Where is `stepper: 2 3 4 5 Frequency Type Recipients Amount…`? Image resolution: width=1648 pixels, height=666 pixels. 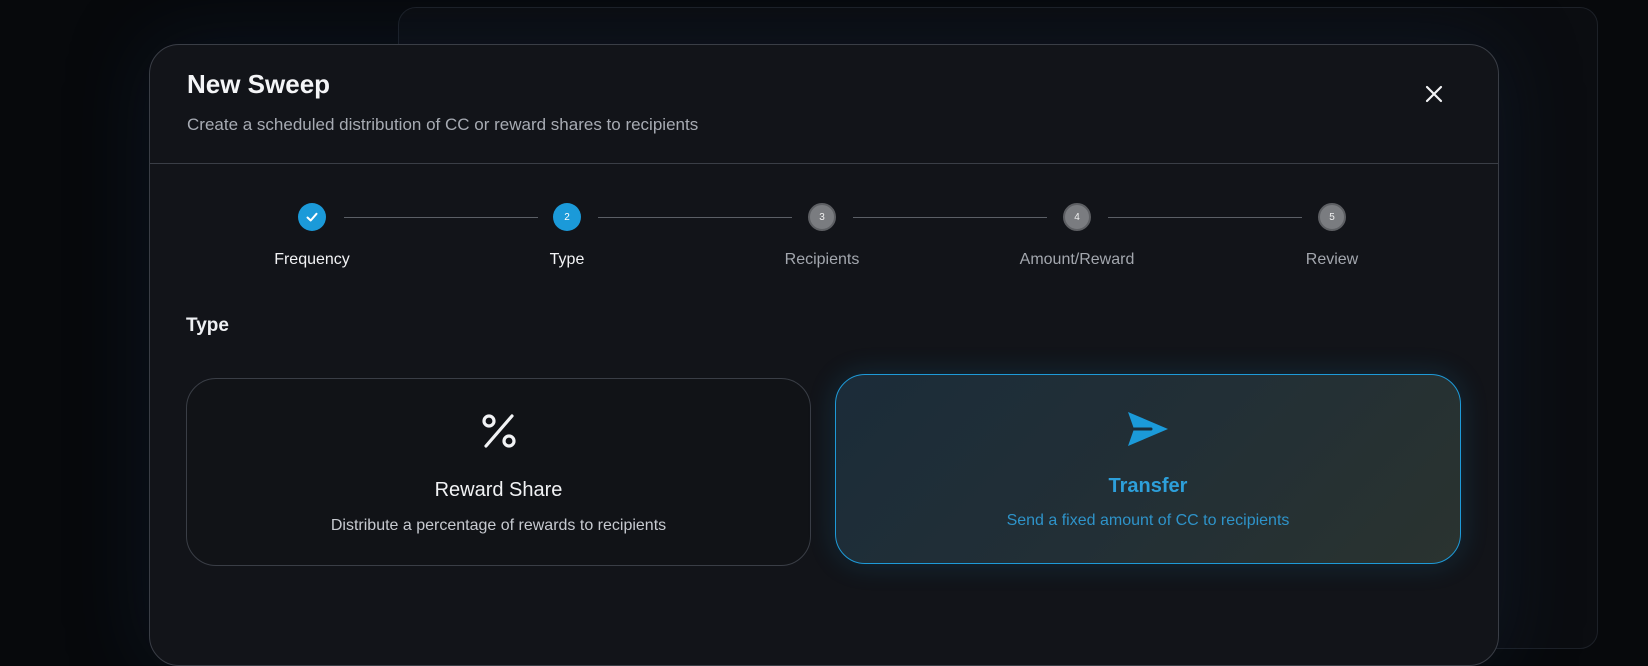 stepper: 2 3 4 5 Frequency Type Recipients Amount… is located at coordinates (824, 235).